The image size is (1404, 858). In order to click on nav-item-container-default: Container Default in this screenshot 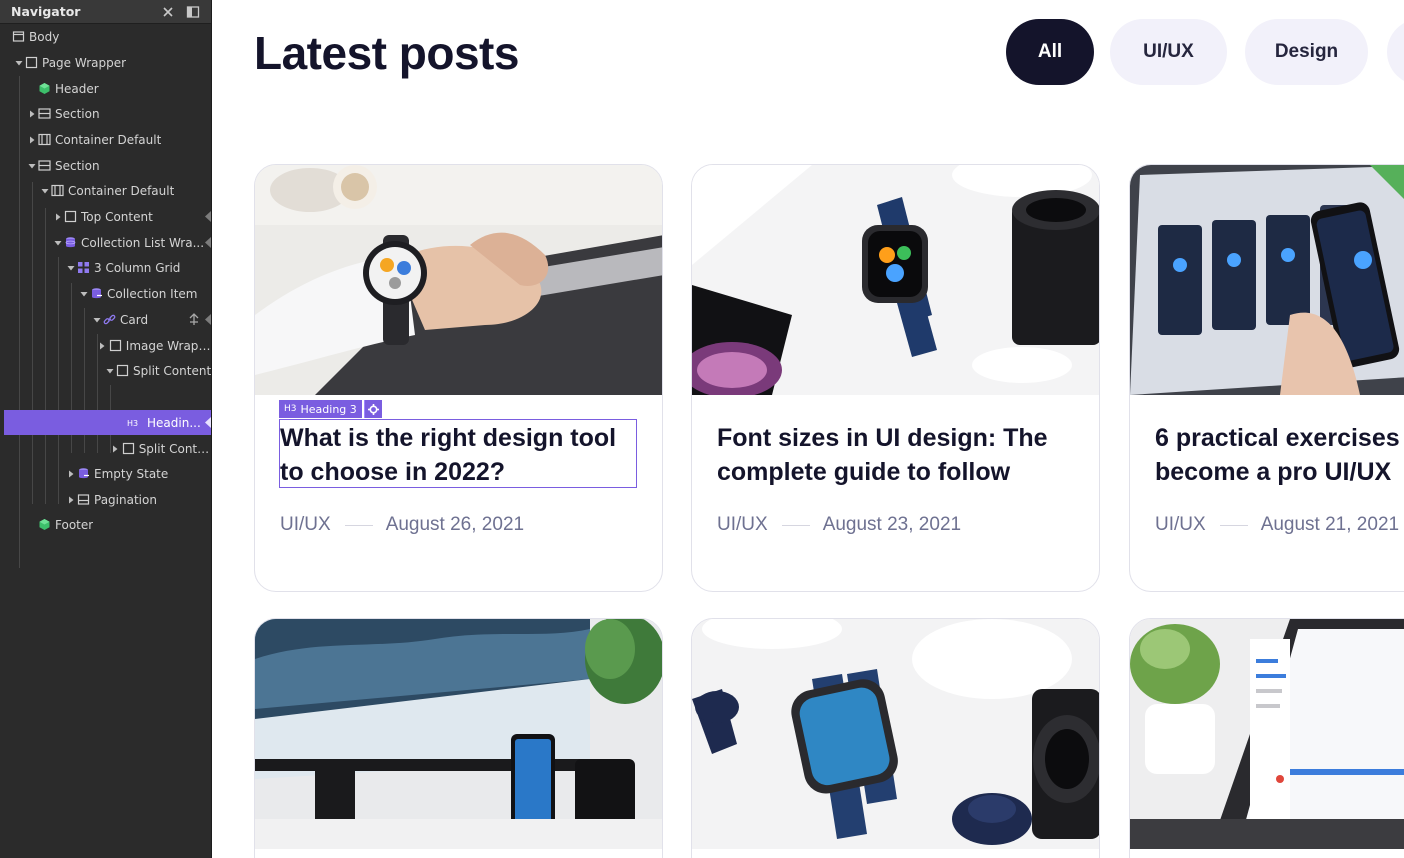, I will do `click(105, 139)`.